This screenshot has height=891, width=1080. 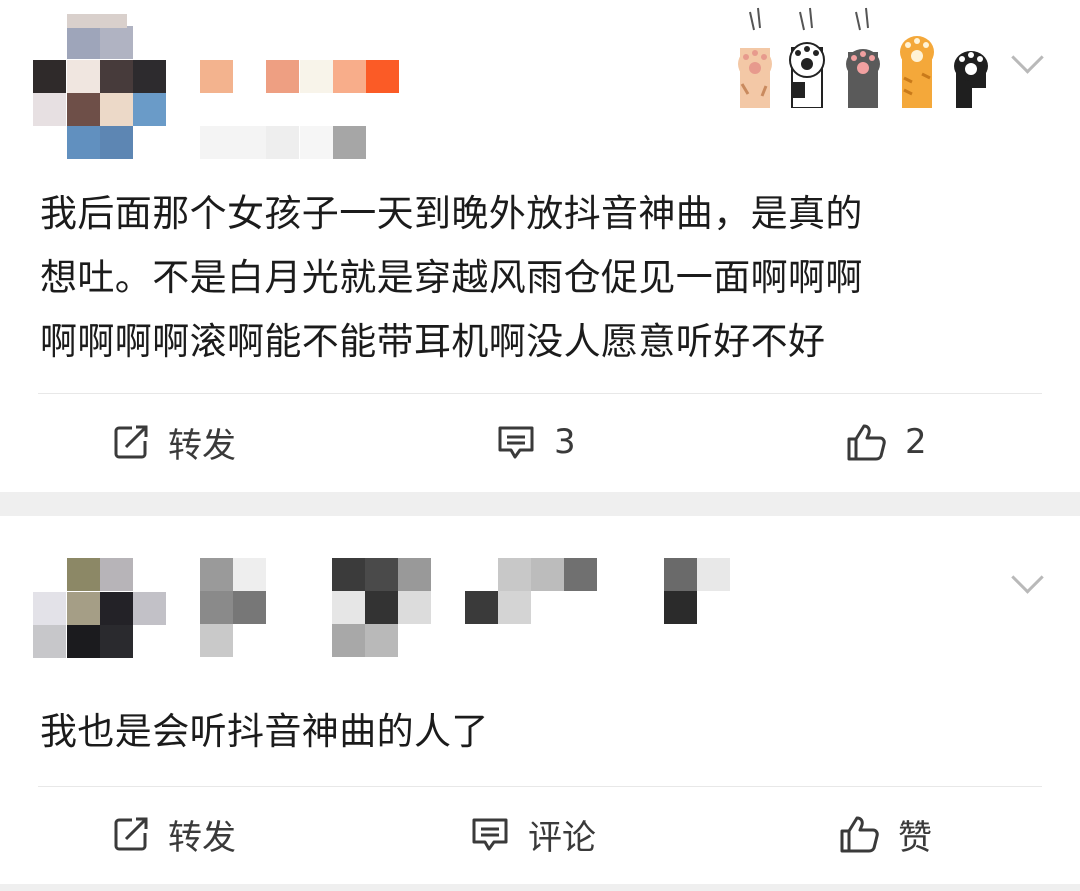 What do you see at coordinates (915, 837) in the screenshot?
I see `like-label: 赞` at bounding box center [915, 837].